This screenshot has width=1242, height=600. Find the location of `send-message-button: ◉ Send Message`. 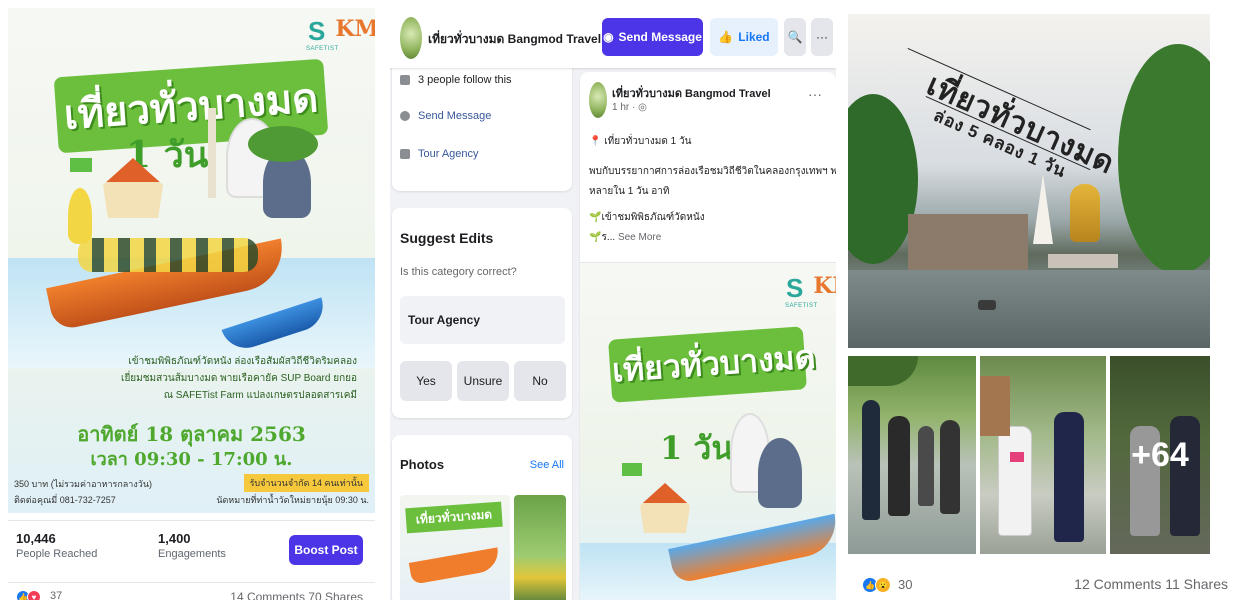

send-message-button: ◉ Send Message is located at coordinates (652, 37).